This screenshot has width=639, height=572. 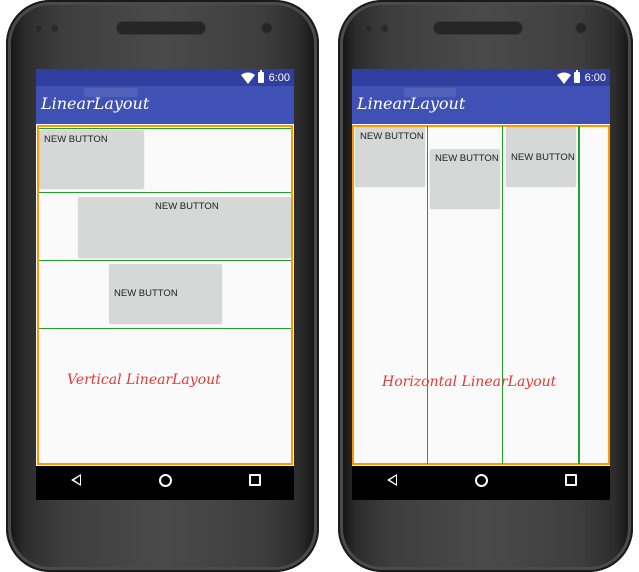 I want to click on new-button-right-aligned: NEW BUTTON, so click(x=184, y=227).